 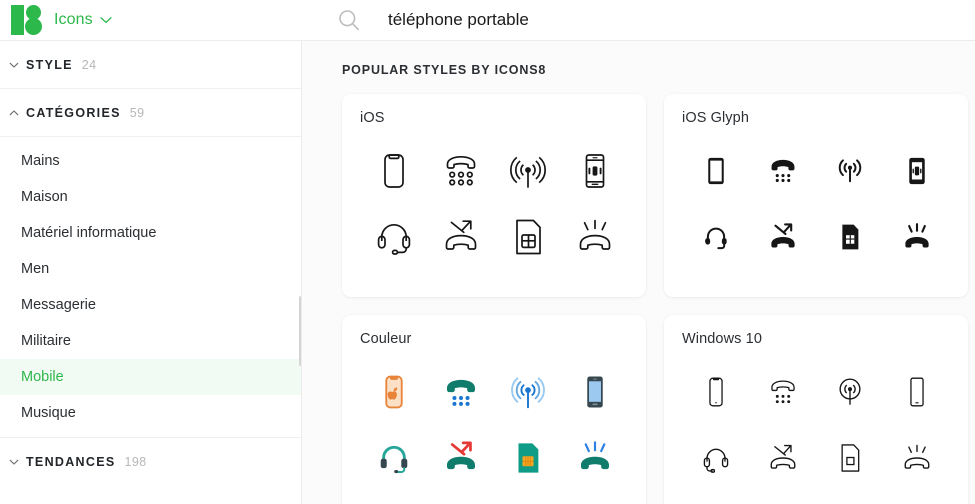 I want to click on style-card-title: Couleur, so click(x=386, y=339).